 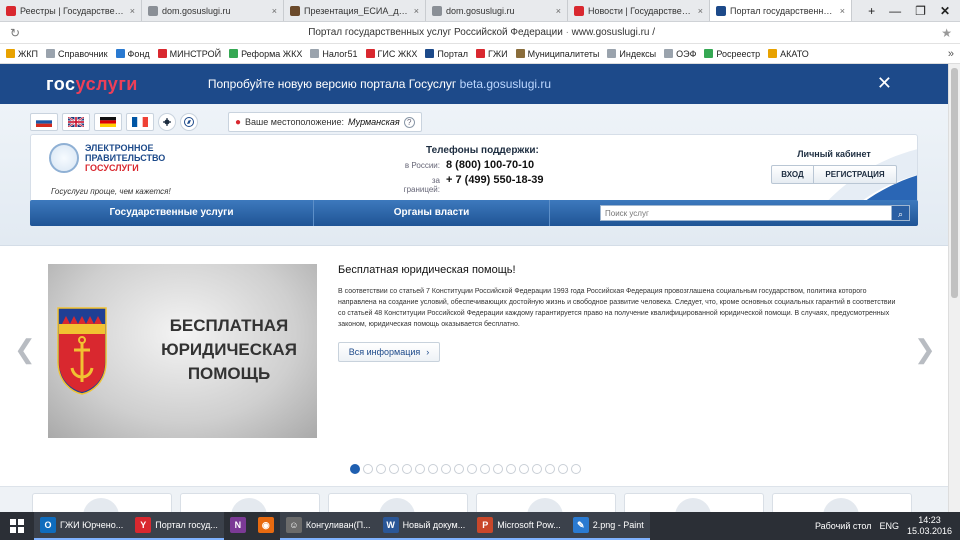 What do you see at coordinates (409, 122) in the screenshot?
I see `help-icon: ?` at bounding box center [409, 122].